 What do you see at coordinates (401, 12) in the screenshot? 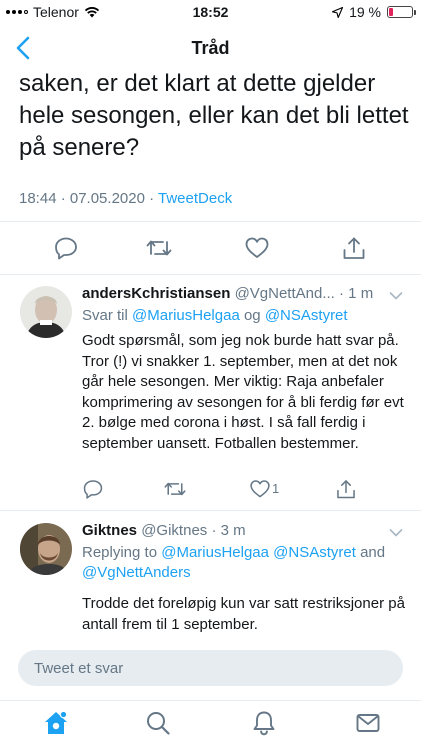
I see `battery-icon` at bounding box center [401, 12].